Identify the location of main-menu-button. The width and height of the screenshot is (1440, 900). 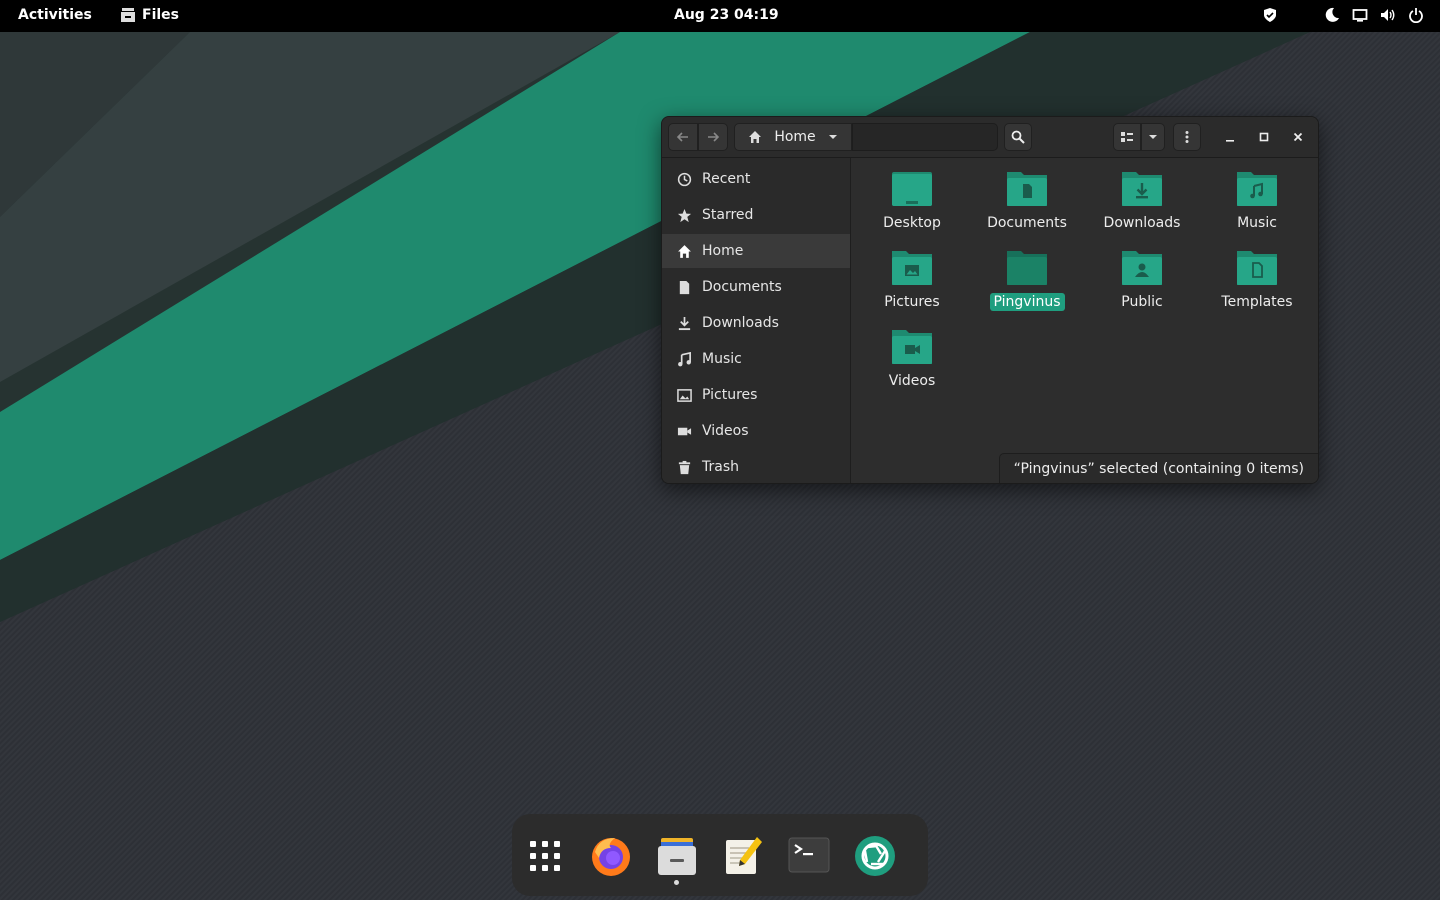
(1187, 137).